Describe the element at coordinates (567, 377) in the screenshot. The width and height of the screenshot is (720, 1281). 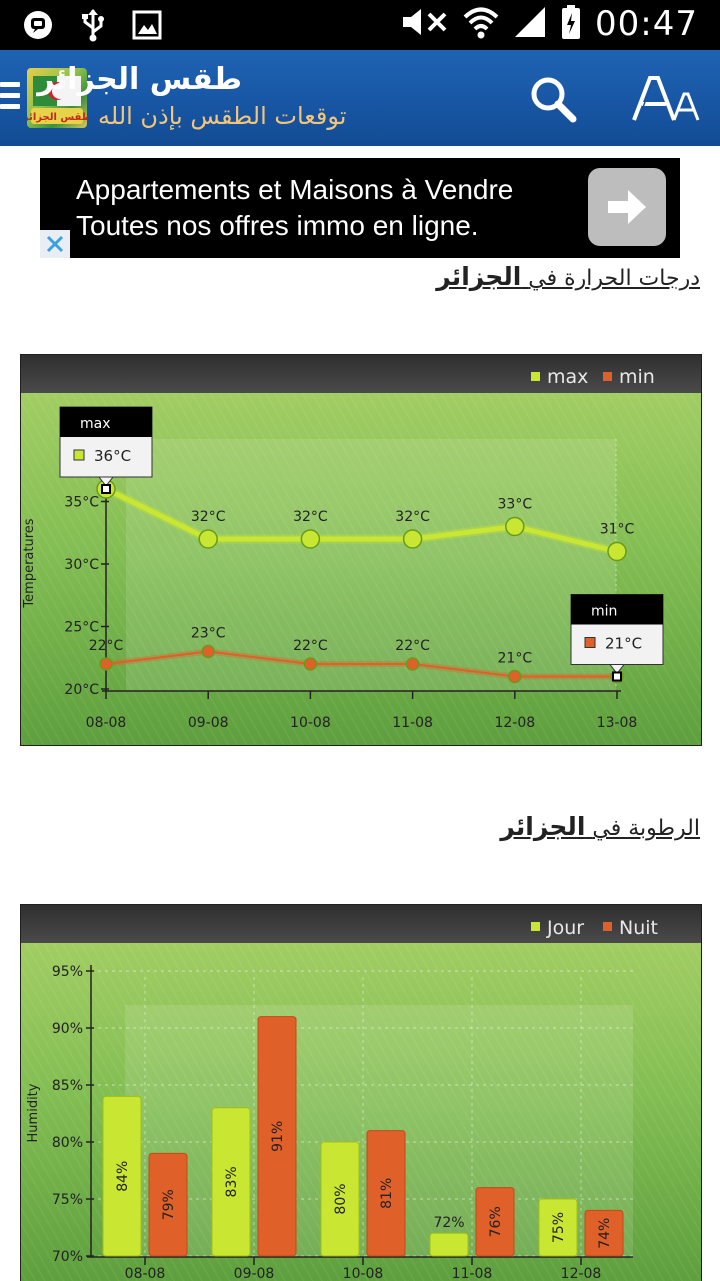
I see `legend-max-label: max` at that location.